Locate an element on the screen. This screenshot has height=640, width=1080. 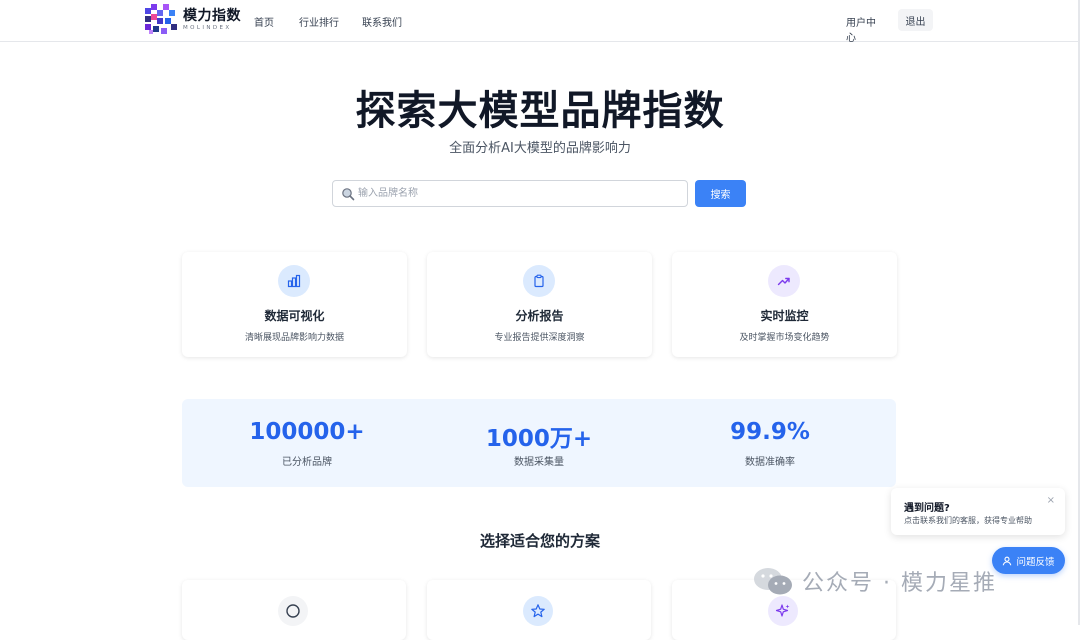
close-icon: × is located at coordinates (1051, 500).